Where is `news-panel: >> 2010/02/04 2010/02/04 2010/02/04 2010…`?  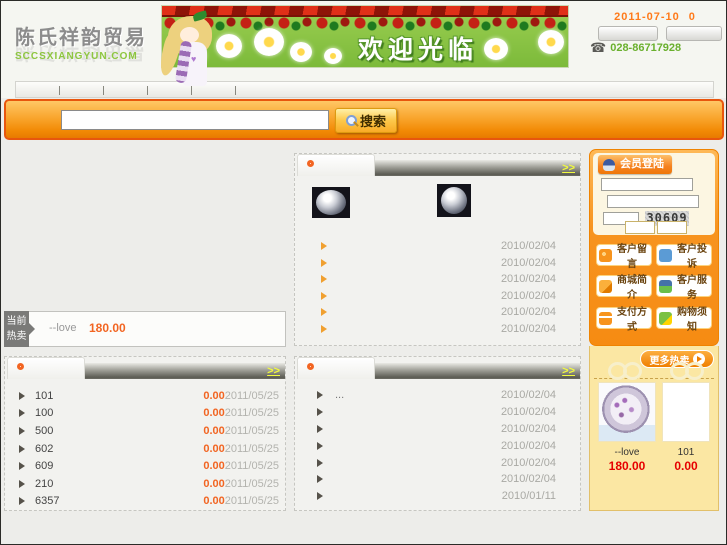 news-panel: >> 2010/02/04 2010/02/04 2010/02/04 2010… is located at coordinates (437, 249).